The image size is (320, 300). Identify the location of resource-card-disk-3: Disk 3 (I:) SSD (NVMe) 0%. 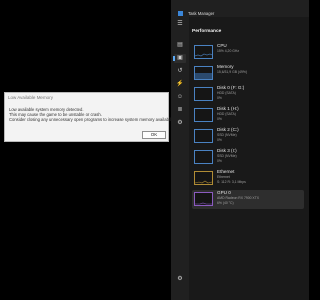
(248, 157).